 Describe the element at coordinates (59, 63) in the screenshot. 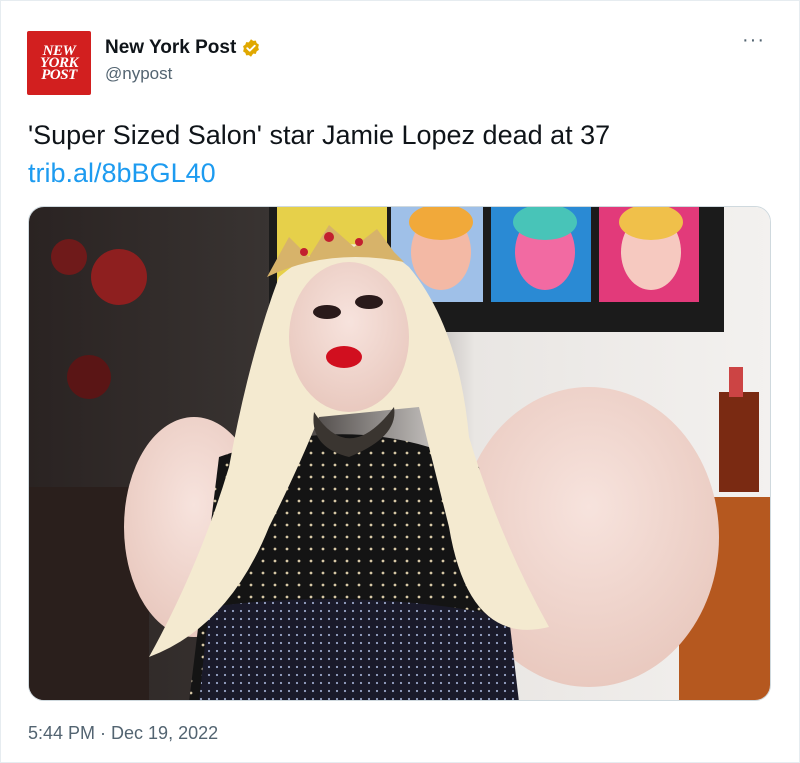

I see `avatar: NEW YORK POST` at that location.